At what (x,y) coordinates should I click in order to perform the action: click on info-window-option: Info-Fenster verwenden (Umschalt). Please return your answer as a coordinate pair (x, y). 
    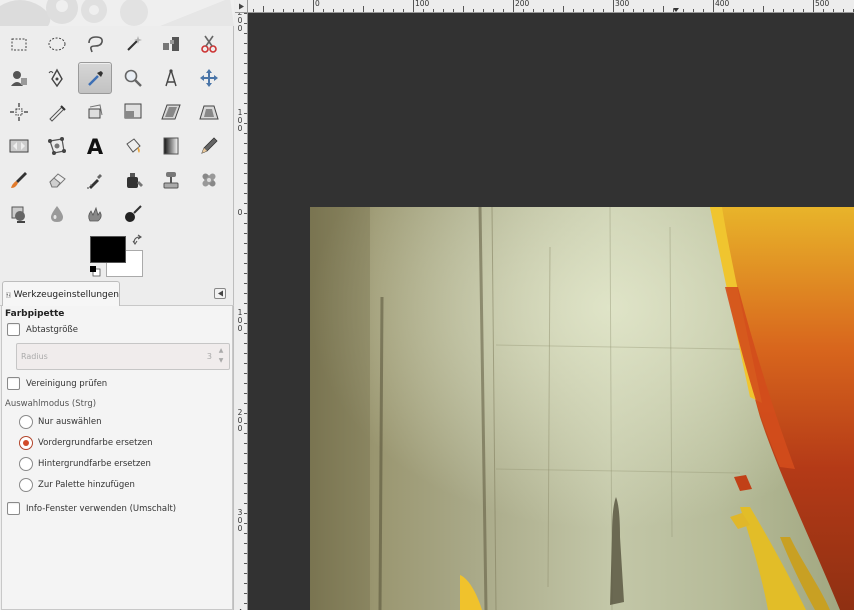
    Looking at the image, I should click on (91, 508).